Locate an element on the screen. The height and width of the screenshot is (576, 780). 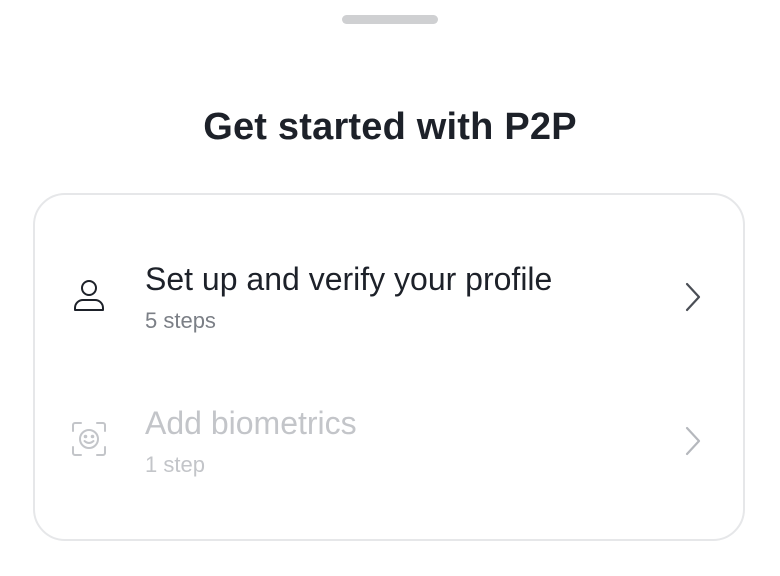
step-text: Set up and verify your profile 5 steps is located at coordinates (348, 297).